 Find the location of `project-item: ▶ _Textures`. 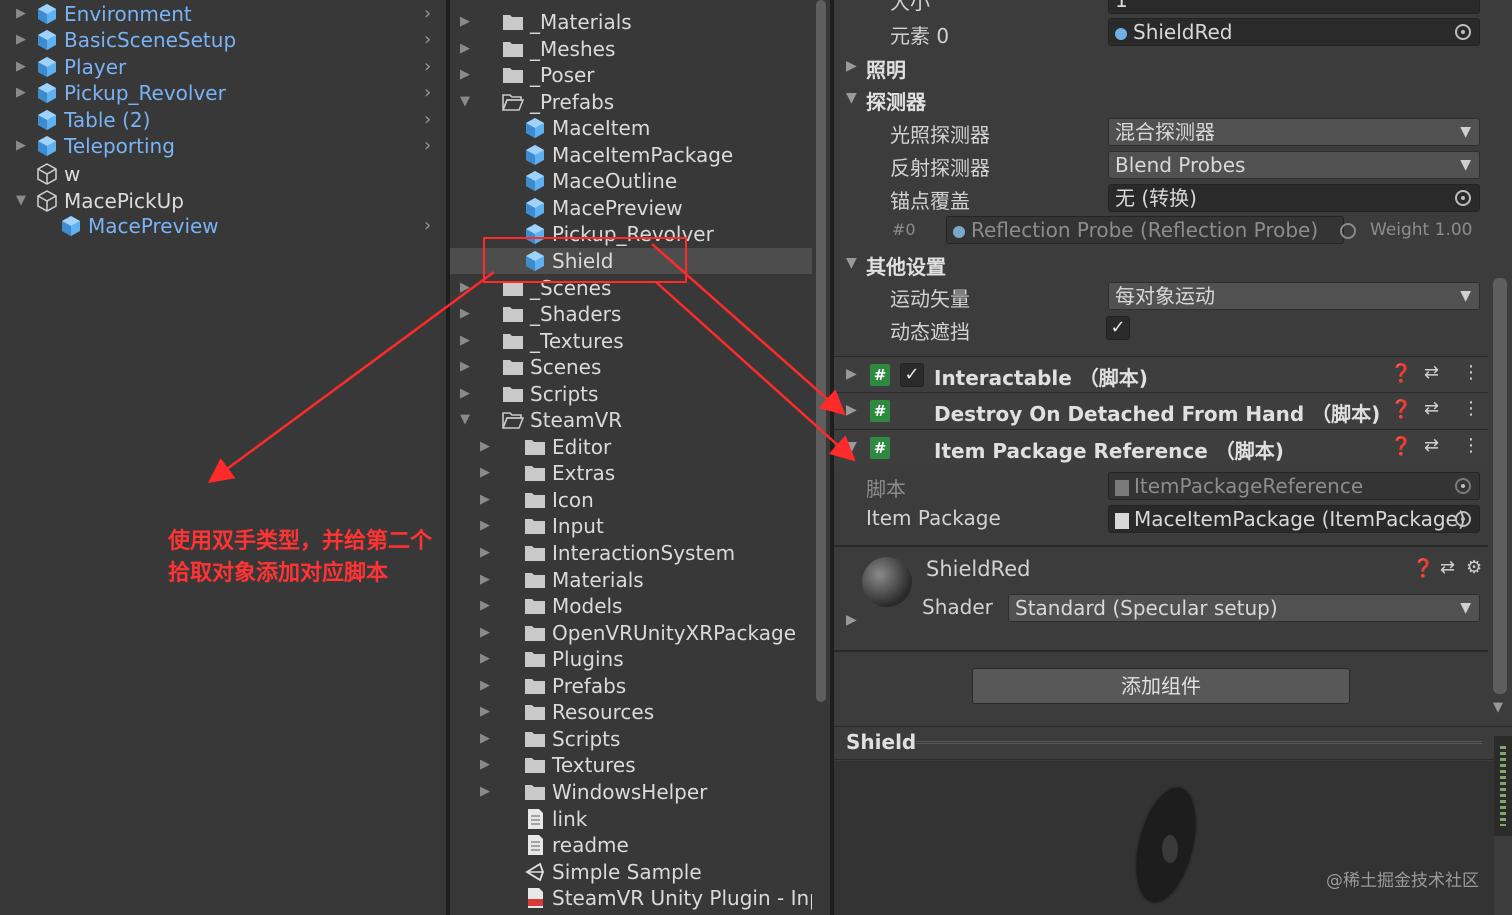

project-item: ▶ _Textures is located at coordinates (631, 341).